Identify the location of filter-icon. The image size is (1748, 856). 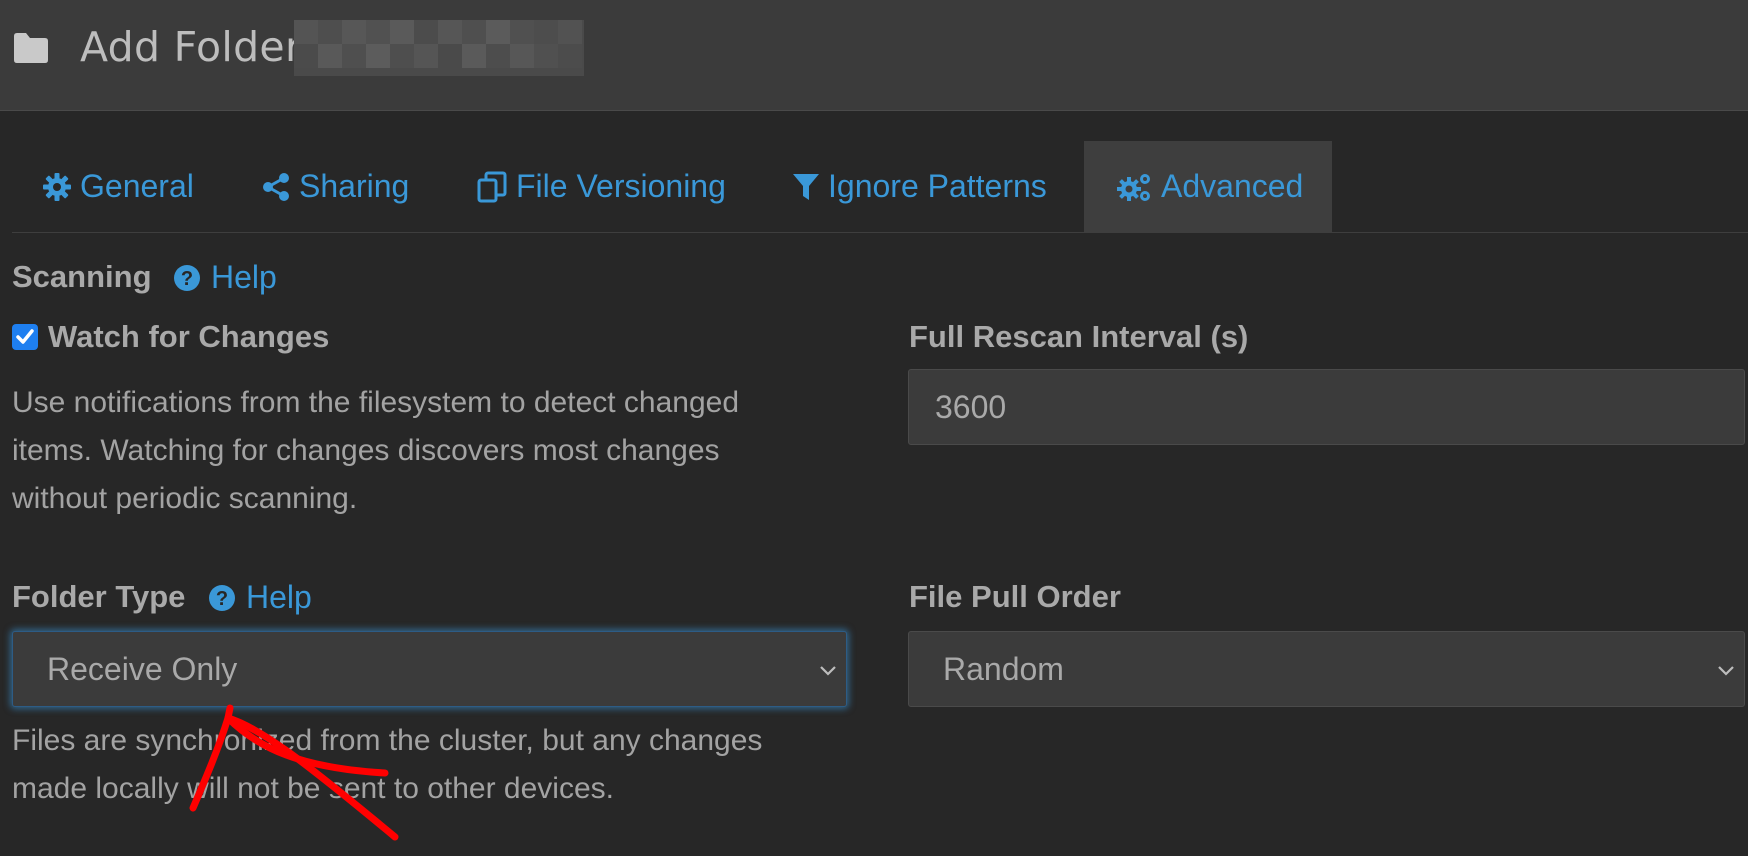
(806, 186).